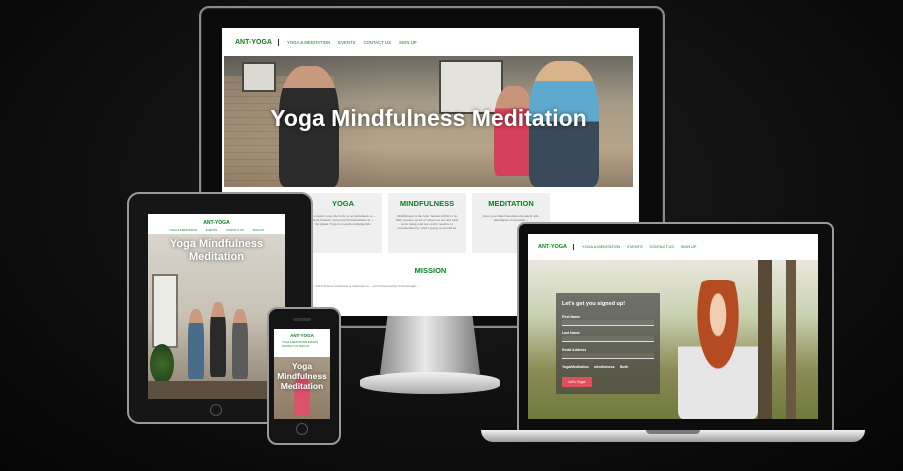 Image resolution: width=903 pixels, height=471 pixels. I want to click on tablet-hero-image: Yoga Mindfulness Meditation, so click(216, 316).